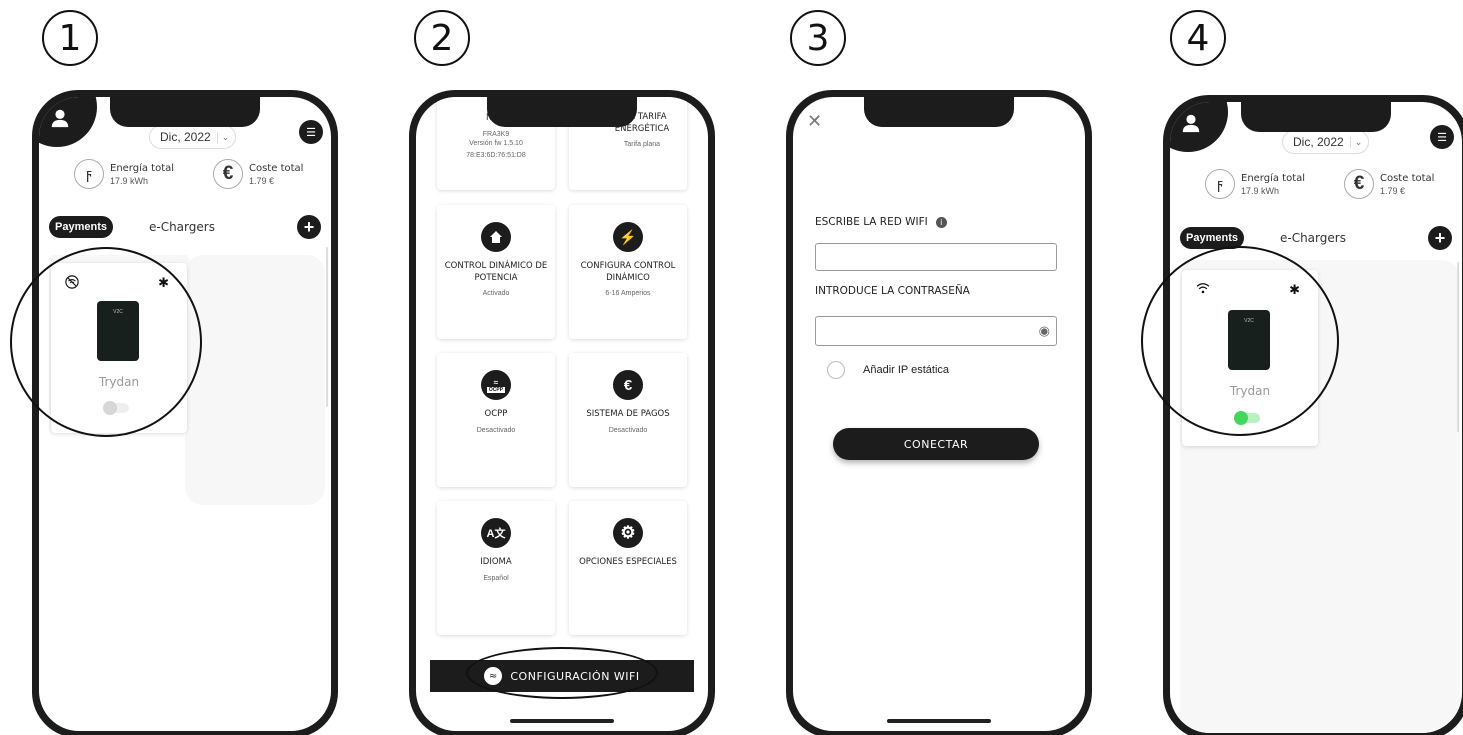  Describe the element at coordinates (81, 227) in the screenshot. I see `tab-payments: Payments` at that location.